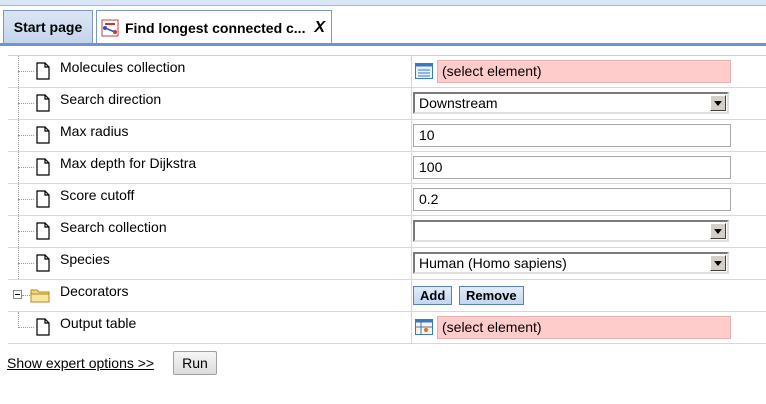  What do you see at coordinates (128, 163) in the screenshot?
I see `property-label: Max depth for Dijkstra` at bounding box center [128, 163].